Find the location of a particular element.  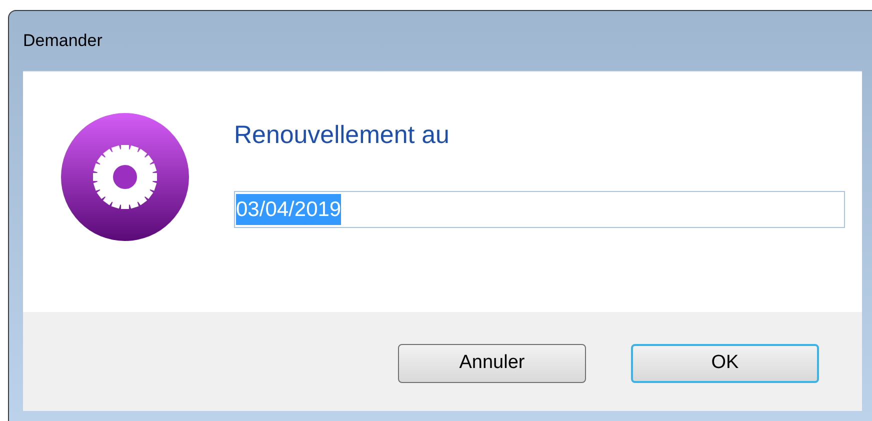

dialog-button: Annuler is located at coordinates (492, 363).